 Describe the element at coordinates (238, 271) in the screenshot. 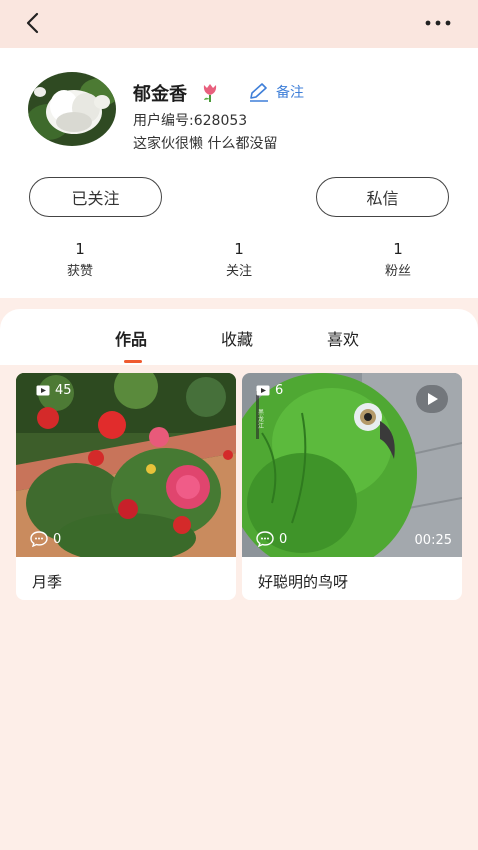

I see `stat-following-label: 关注` at that location.